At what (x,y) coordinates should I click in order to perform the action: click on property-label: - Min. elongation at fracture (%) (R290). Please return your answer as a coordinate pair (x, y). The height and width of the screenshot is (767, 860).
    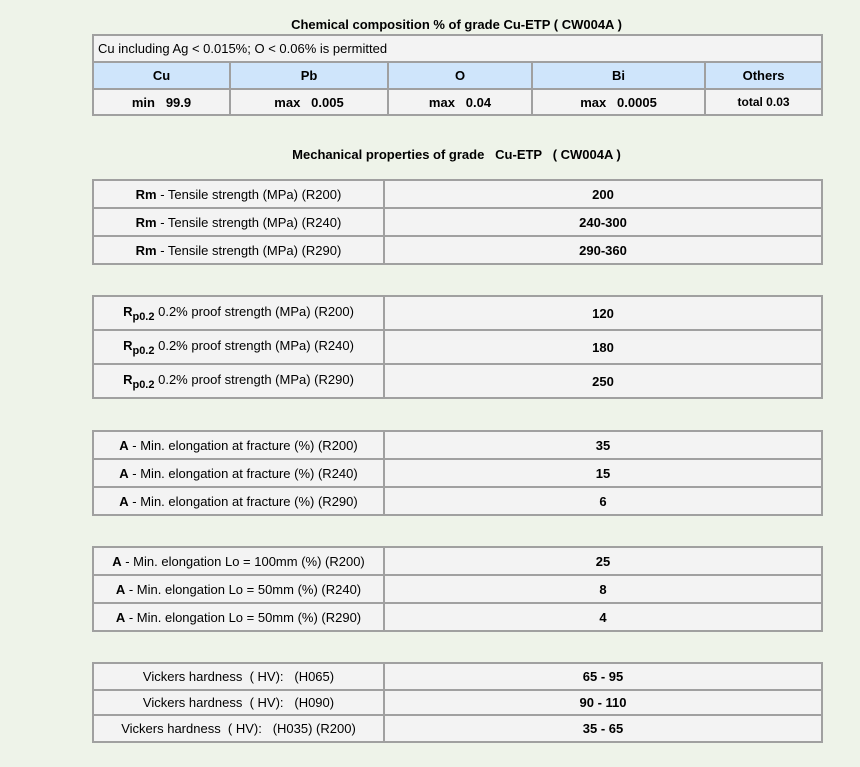
    Looking at the image, I should click on (243, 501).